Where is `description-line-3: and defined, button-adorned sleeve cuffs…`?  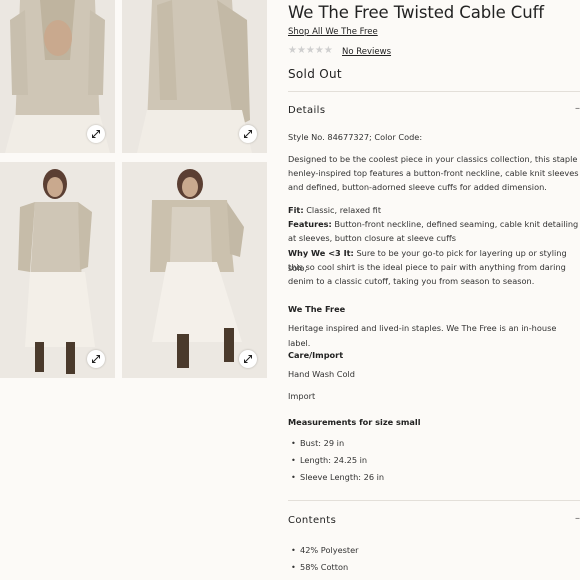
description-line-3: and defined, button-adorned sleeve cuffs… is located at coordinates (417, 187).